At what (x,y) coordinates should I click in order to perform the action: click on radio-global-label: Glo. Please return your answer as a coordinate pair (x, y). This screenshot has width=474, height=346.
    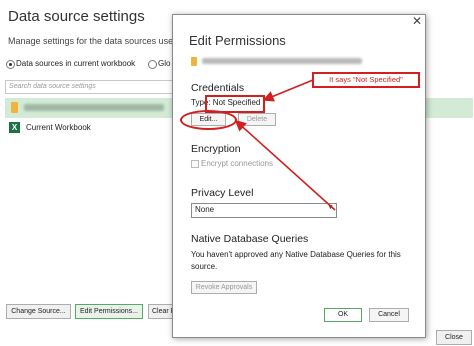
    Looking at the image, I should click on (164, 63).